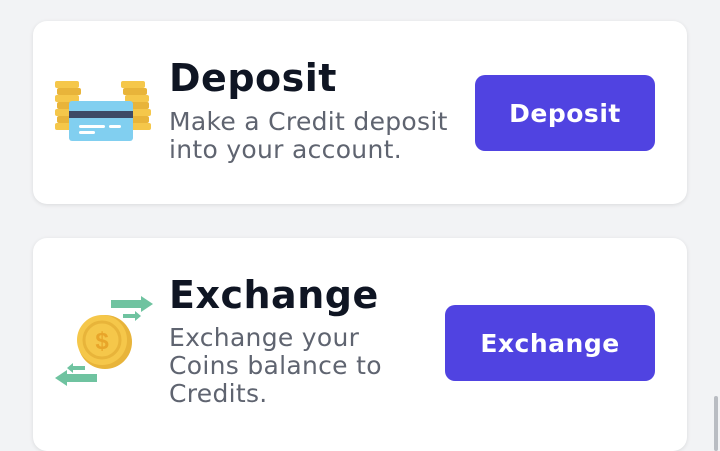 The height and width of the screenshot is (451, 720). Describe the element at coordinates (308, 135) in the screenshot. I see `deposit-description: Make a Credit deposit into your account.` at that location.